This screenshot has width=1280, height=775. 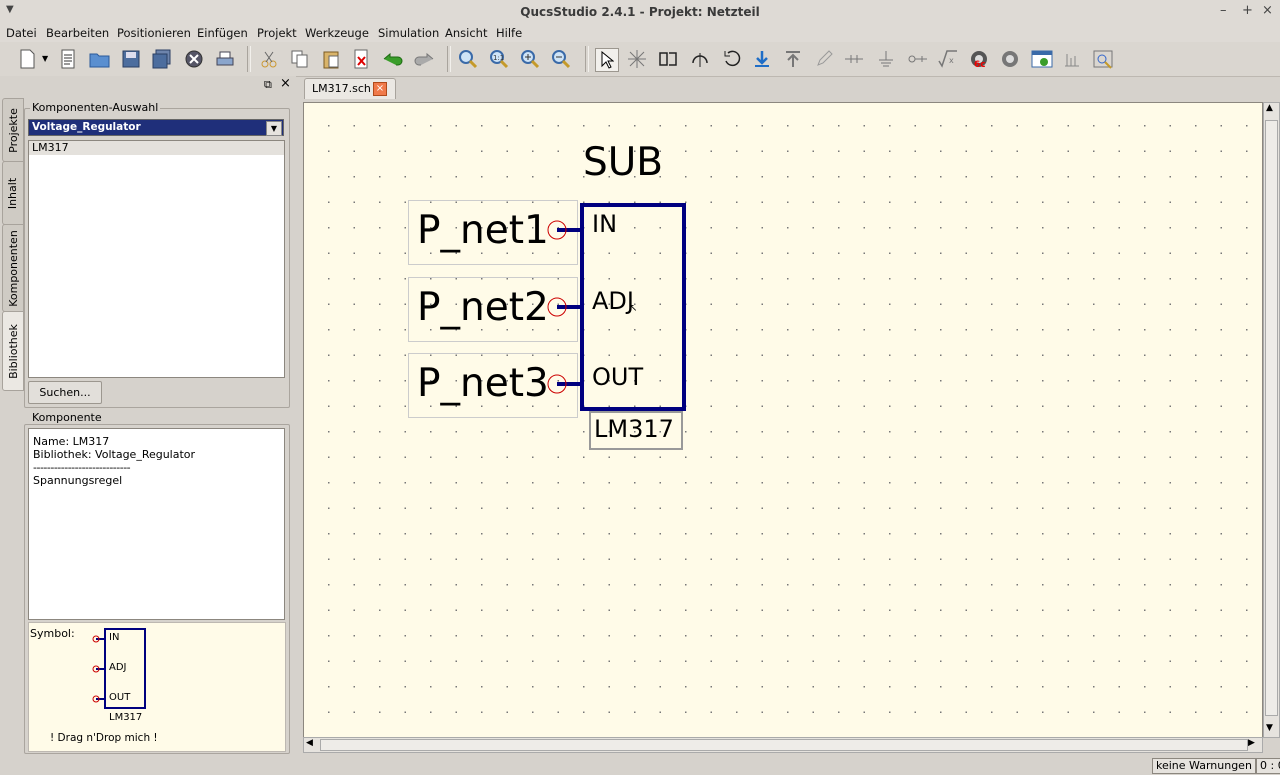 What do you see at coordinates (605, 224) in the screenshot?
I see `pin-label-in: IN` at bounding box center [605, 224].